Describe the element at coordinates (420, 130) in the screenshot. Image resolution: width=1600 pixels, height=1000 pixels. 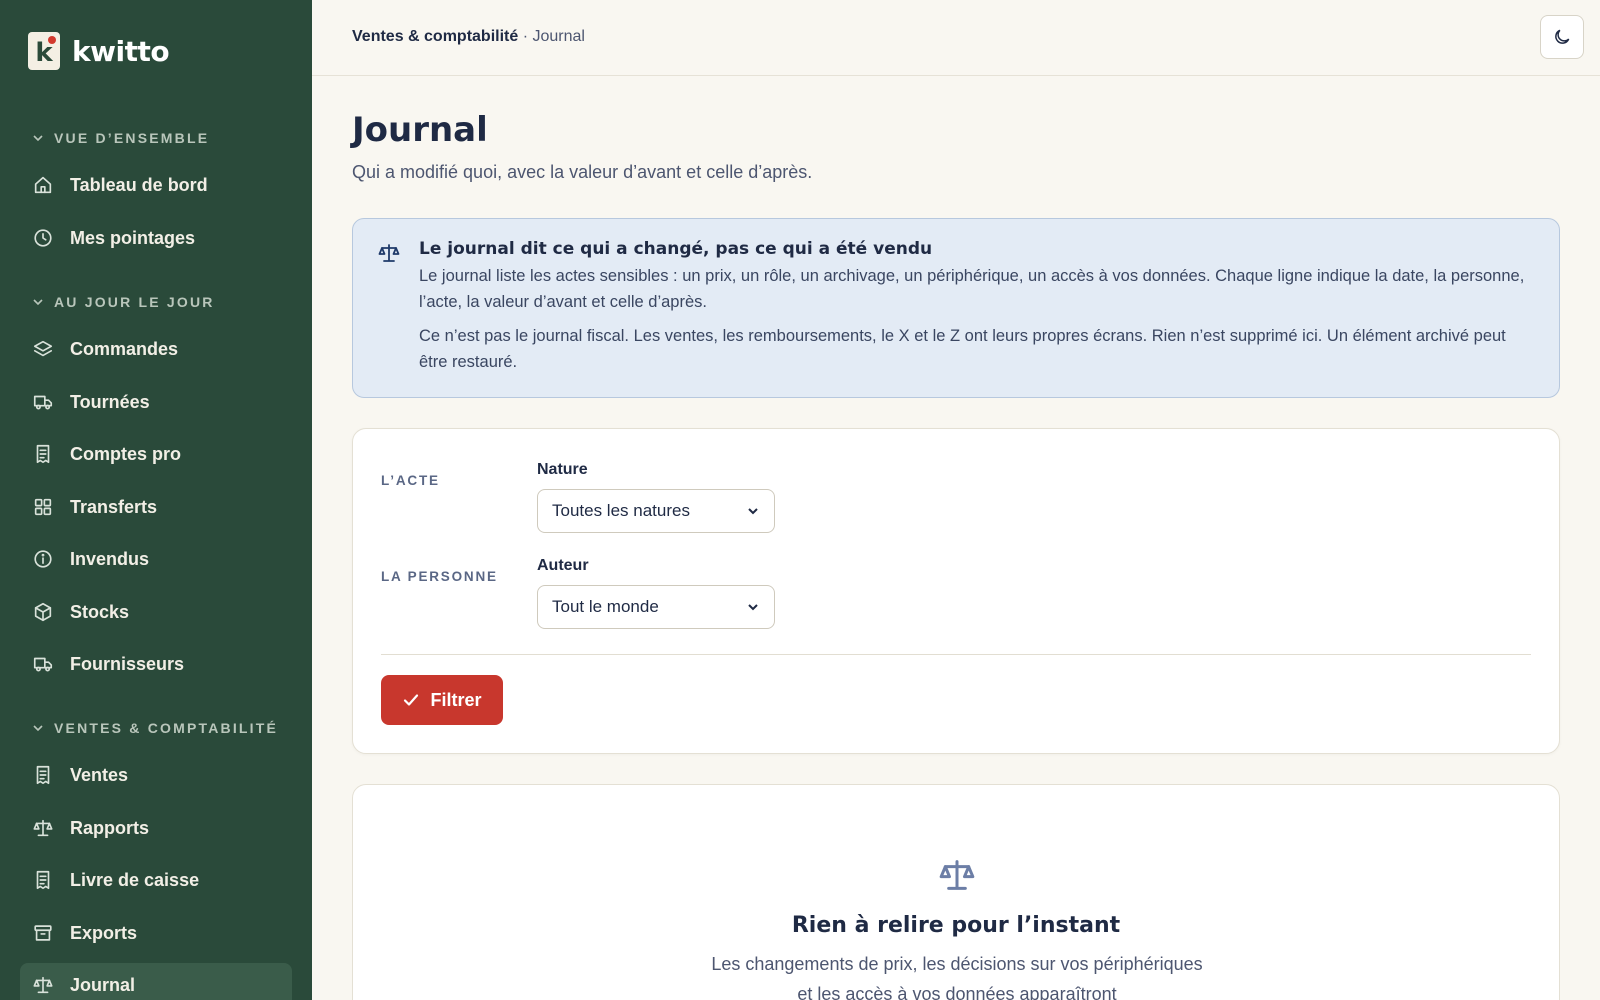
I see `page-title: Journal` at that location.